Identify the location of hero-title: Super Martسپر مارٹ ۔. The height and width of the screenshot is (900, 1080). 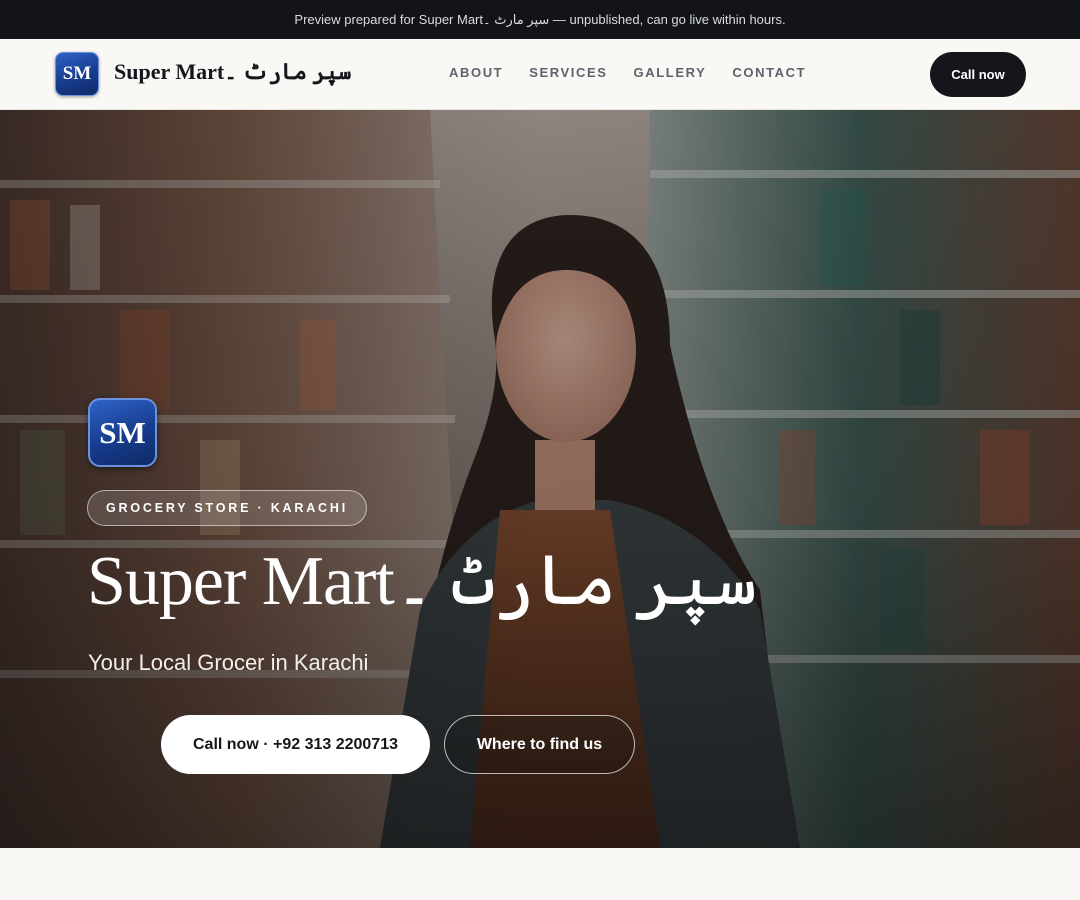
(422, 581).